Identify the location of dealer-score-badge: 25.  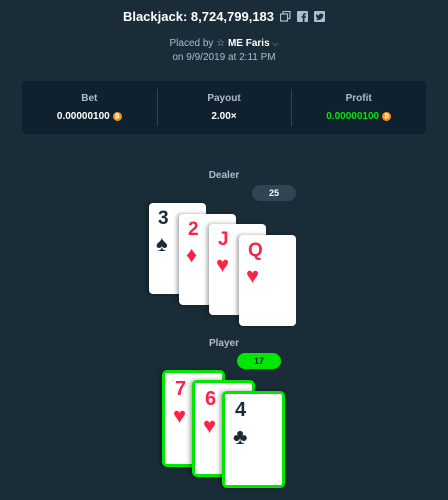
(274, 193).